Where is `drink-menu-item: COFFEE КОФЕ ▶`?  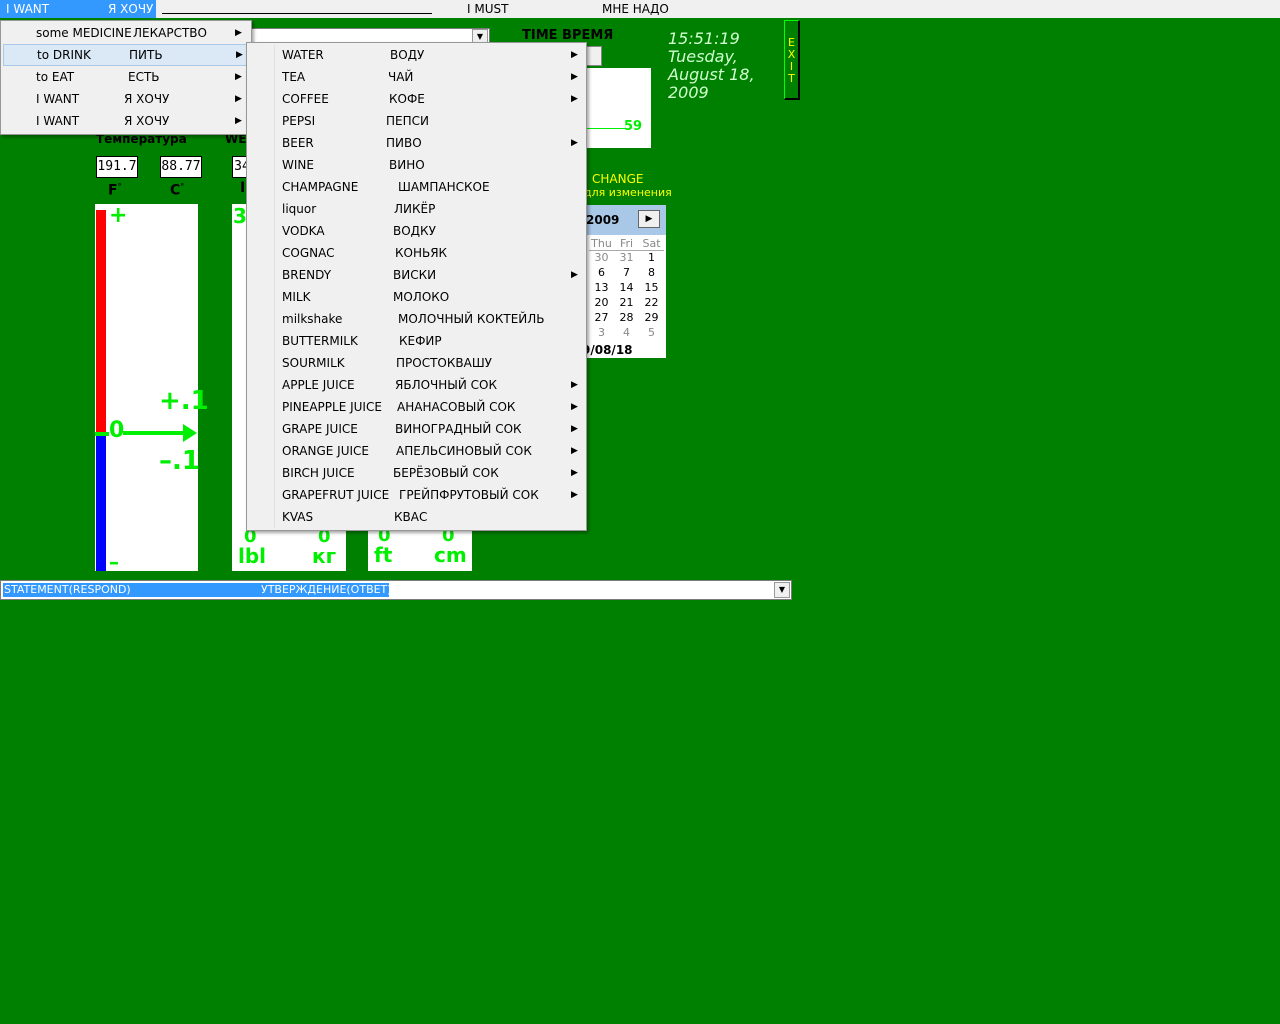
drink-menu-item: COFFEE КОФЕ ▶ is located at coordinates (416, 99).